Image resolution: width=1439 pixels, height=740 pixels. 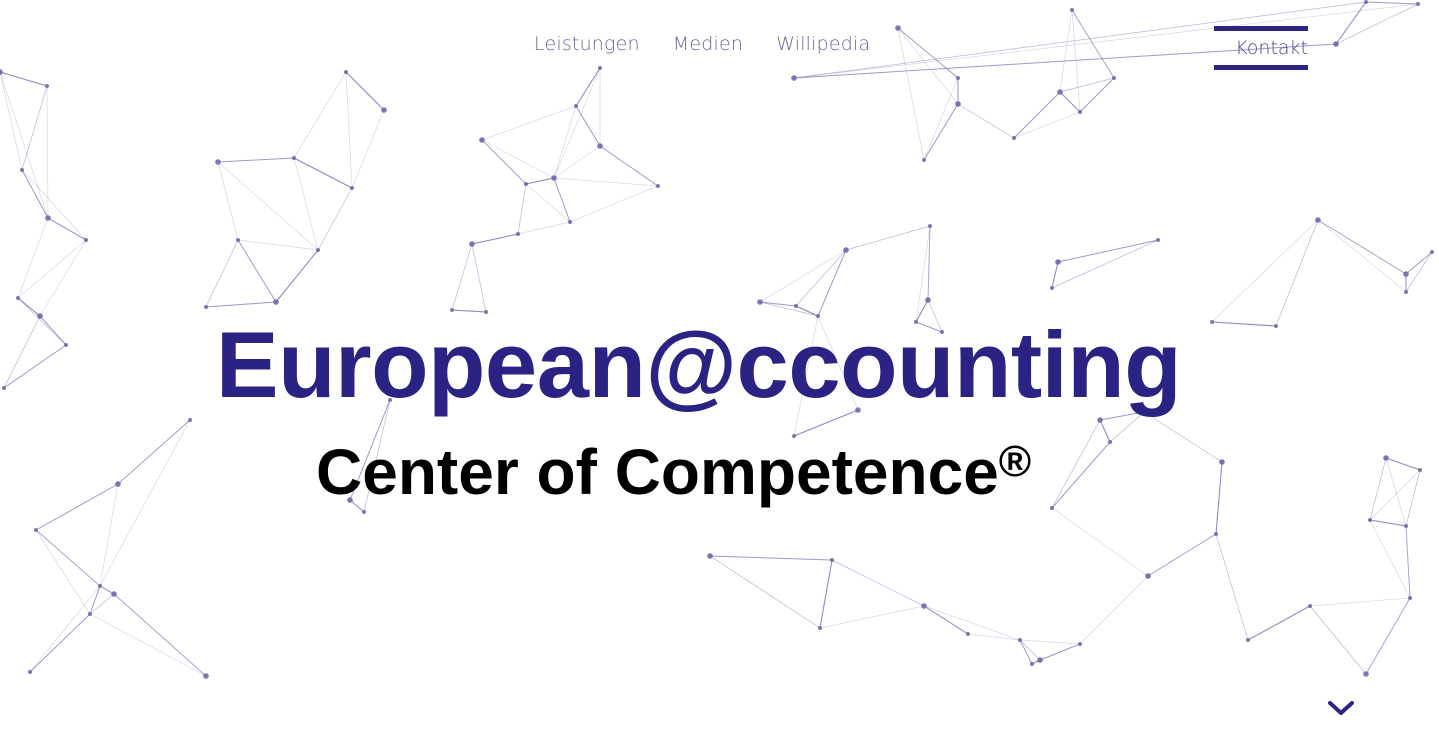 I want to click on nav-item-leistungen: Leistungen, so click(x=587, y=44).